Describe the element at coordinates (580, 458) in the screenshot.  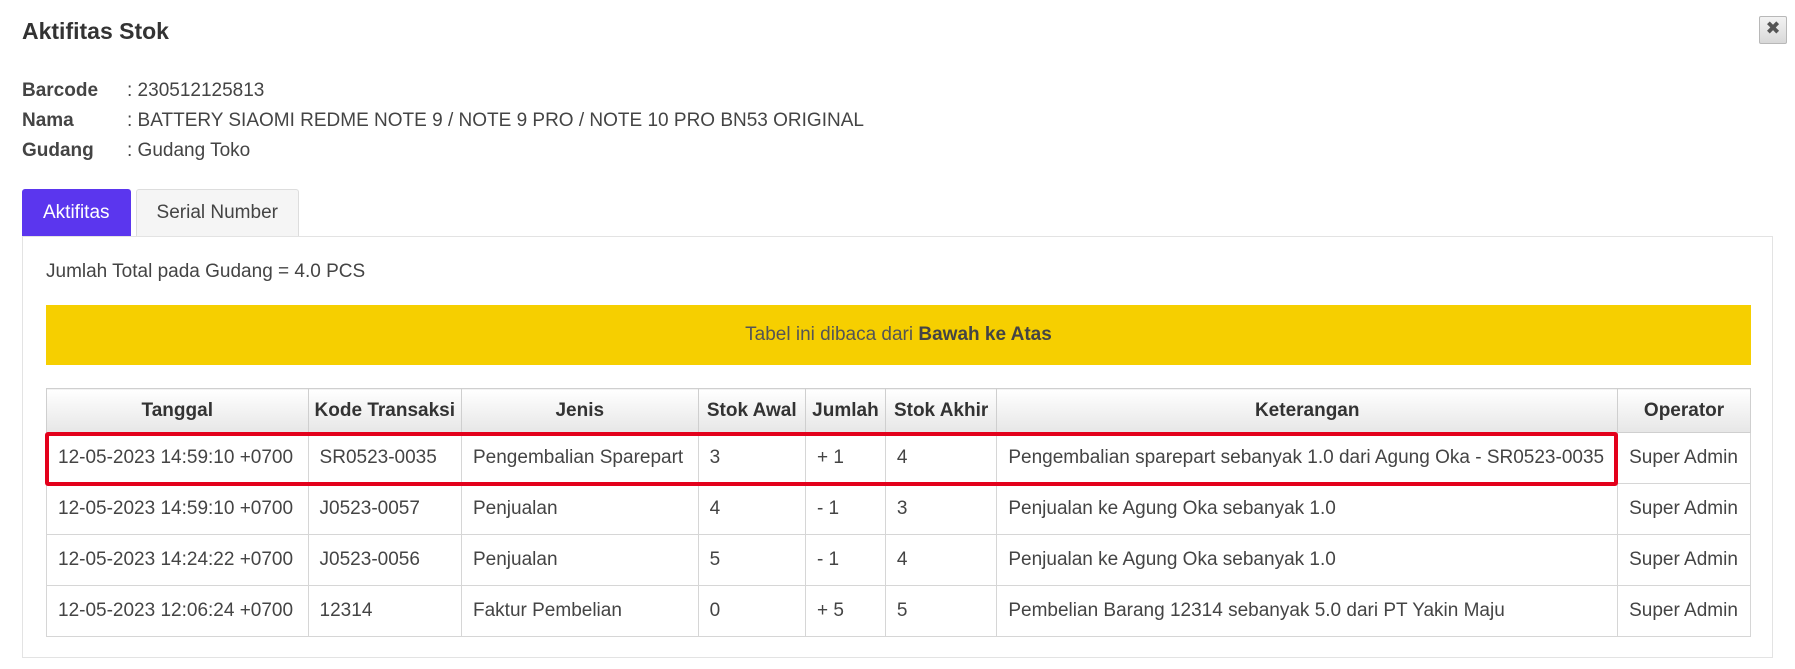
I see `cell-jenis: Pengembalian Sparepart` at that location.